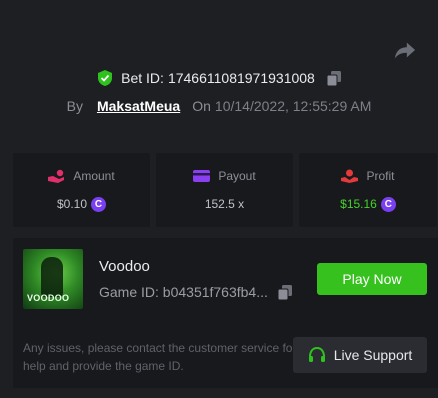 Image resolution: width=438 pixels, height=398 pixels. What do you see at coordinates (201, 106) in the screenshot?
I see `on-label: On` at bounding box center [201, 106].